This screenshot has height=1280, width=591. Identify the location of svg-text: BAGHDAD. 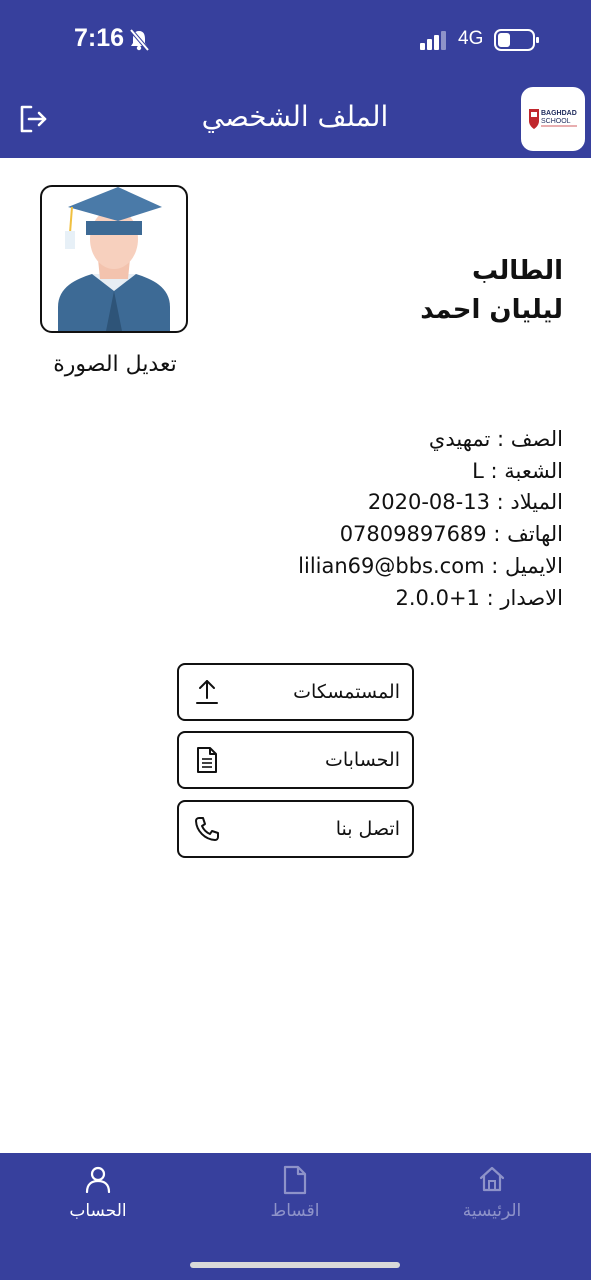
(559, 113).